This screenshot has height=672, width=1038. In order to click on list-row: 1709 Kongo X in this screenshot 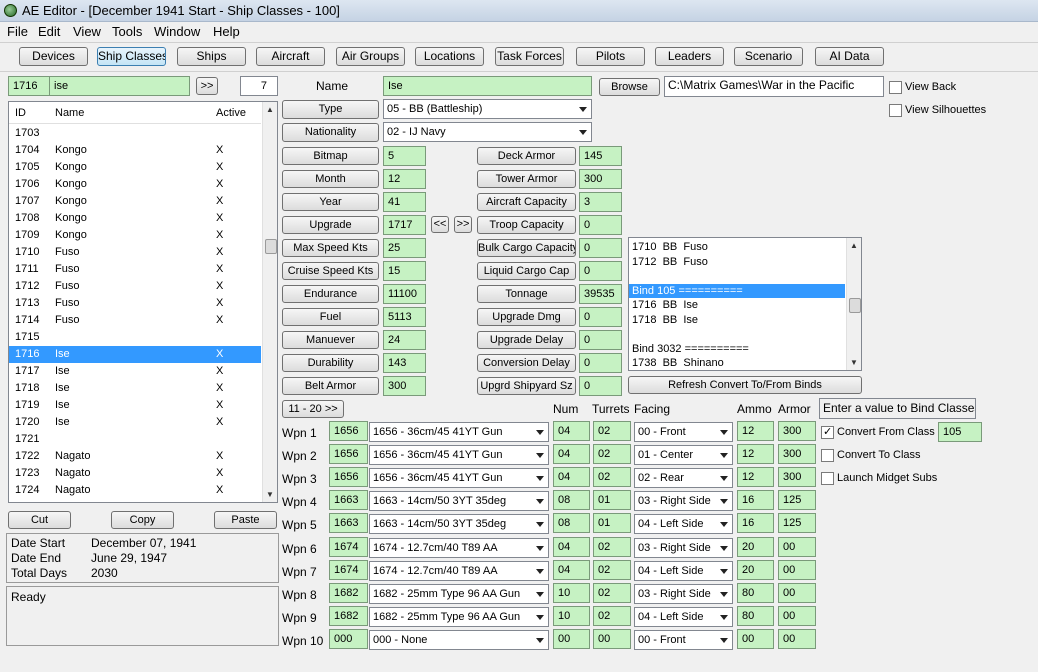, I will do `click(135, 235)`.